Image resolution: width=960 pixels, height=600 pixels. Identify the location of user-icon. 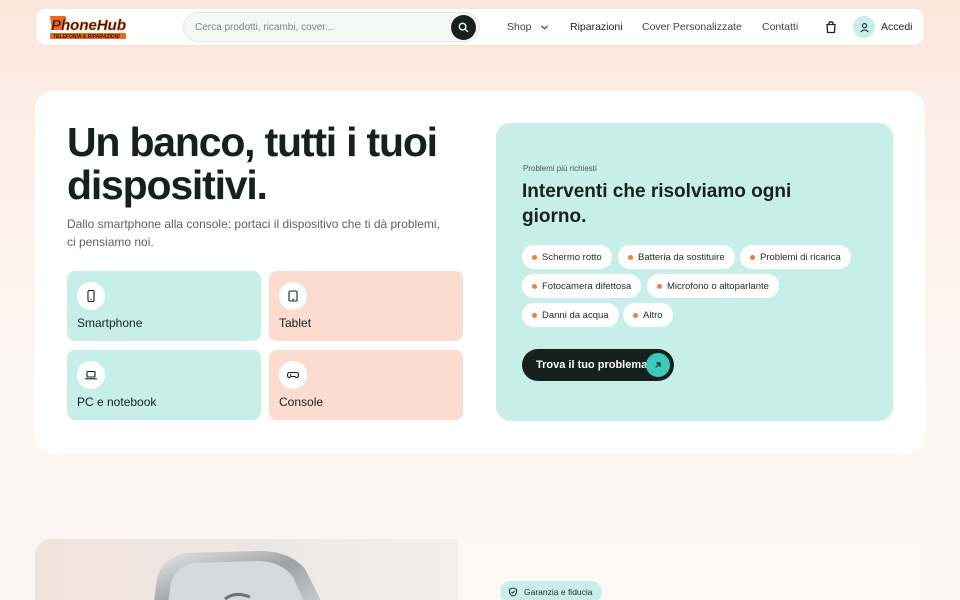
(864, 27).